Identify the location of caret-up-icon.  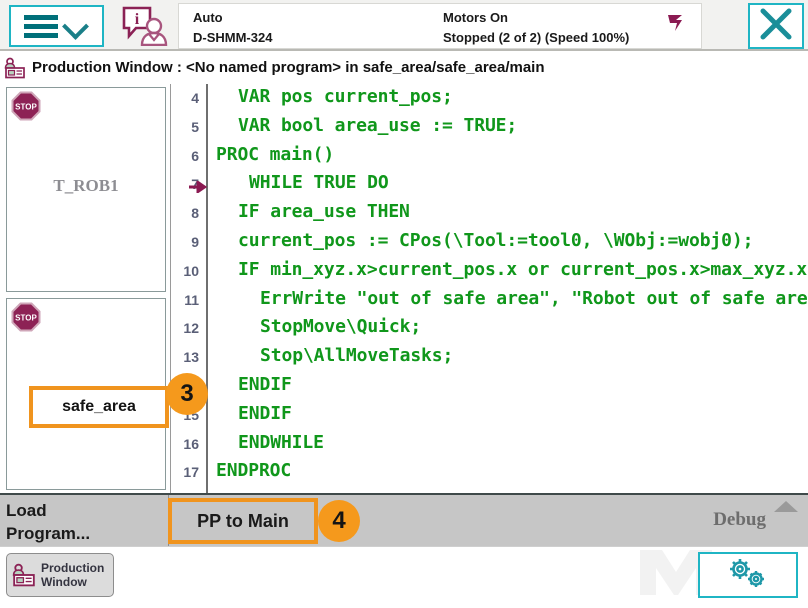
(786, 506).